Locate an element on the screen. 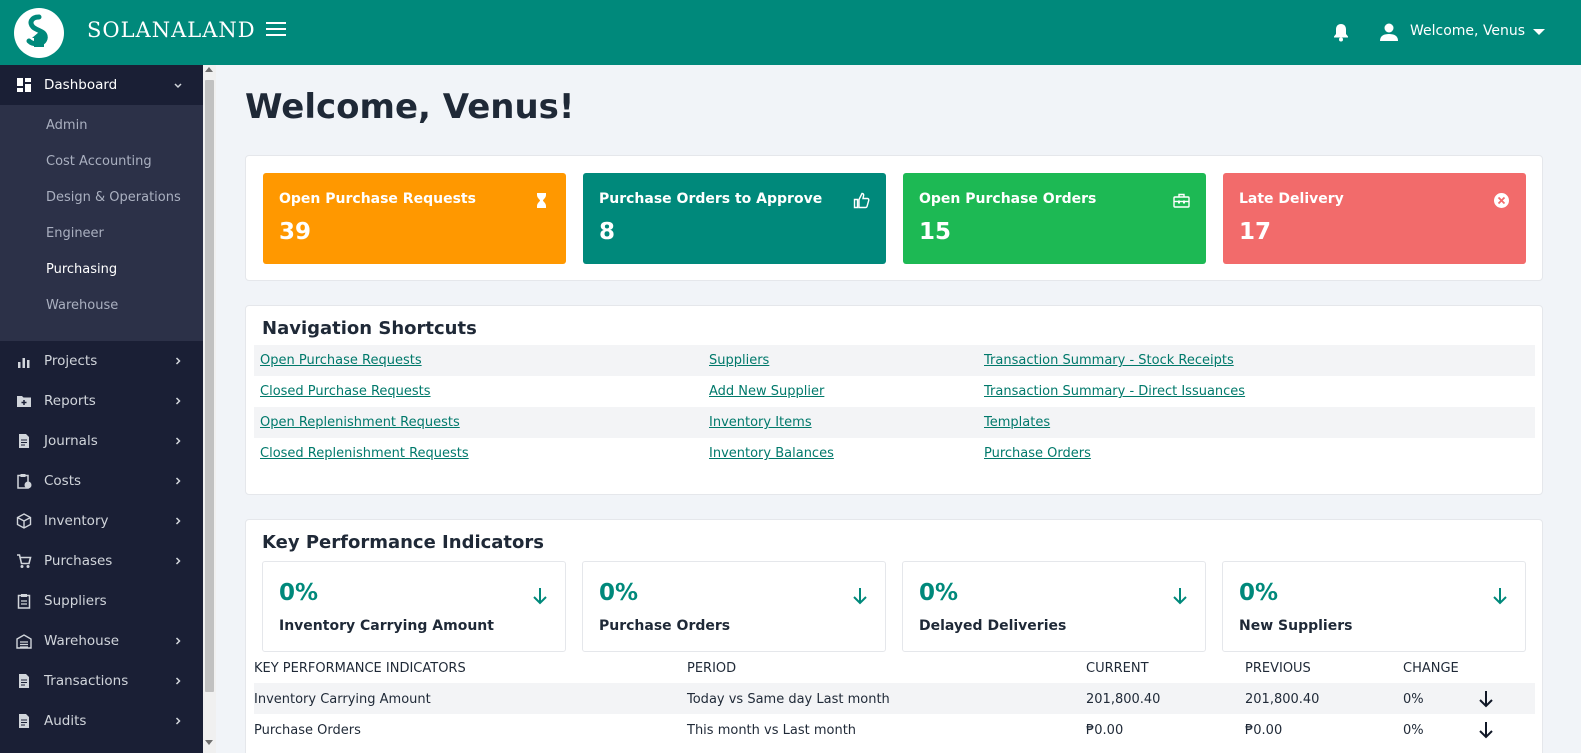 The height and width of the screenshot is (753, 1581). sidebar-item-maintenance: Maintenance is located at coordinates (101, 747).